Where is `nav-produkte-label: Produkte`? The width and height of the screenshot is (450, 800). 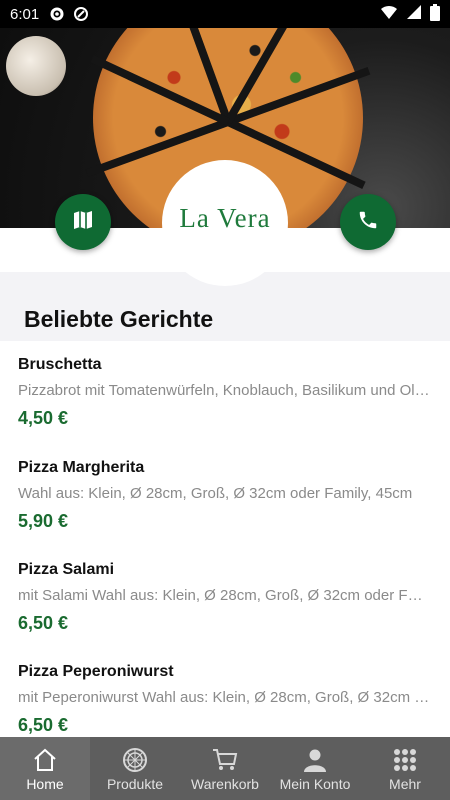
nav-produkte-label: Produkte is located at coordinates (135, 784).